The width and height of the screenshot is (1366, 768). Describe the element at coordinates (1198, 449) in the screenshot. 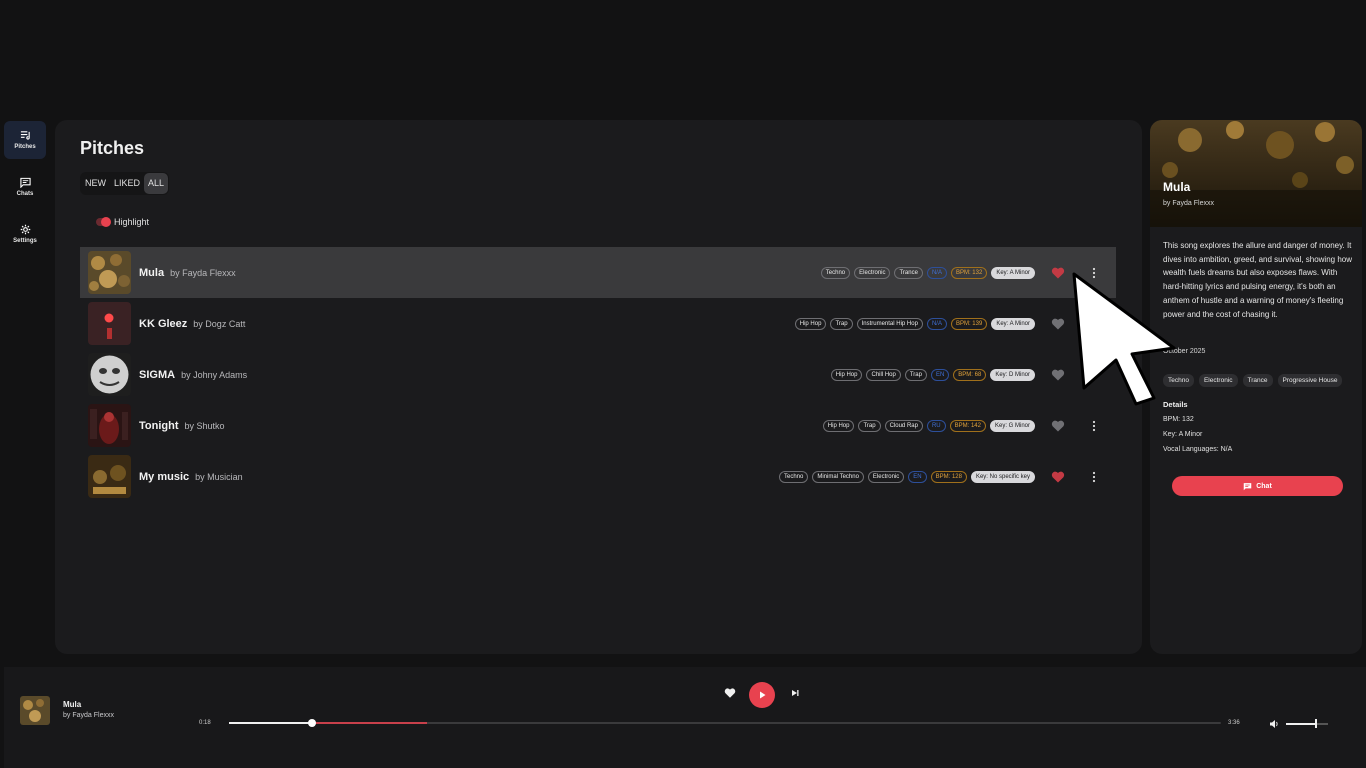

I see `detail-vocal-languages: Vocal Languages: N/A` at that location.